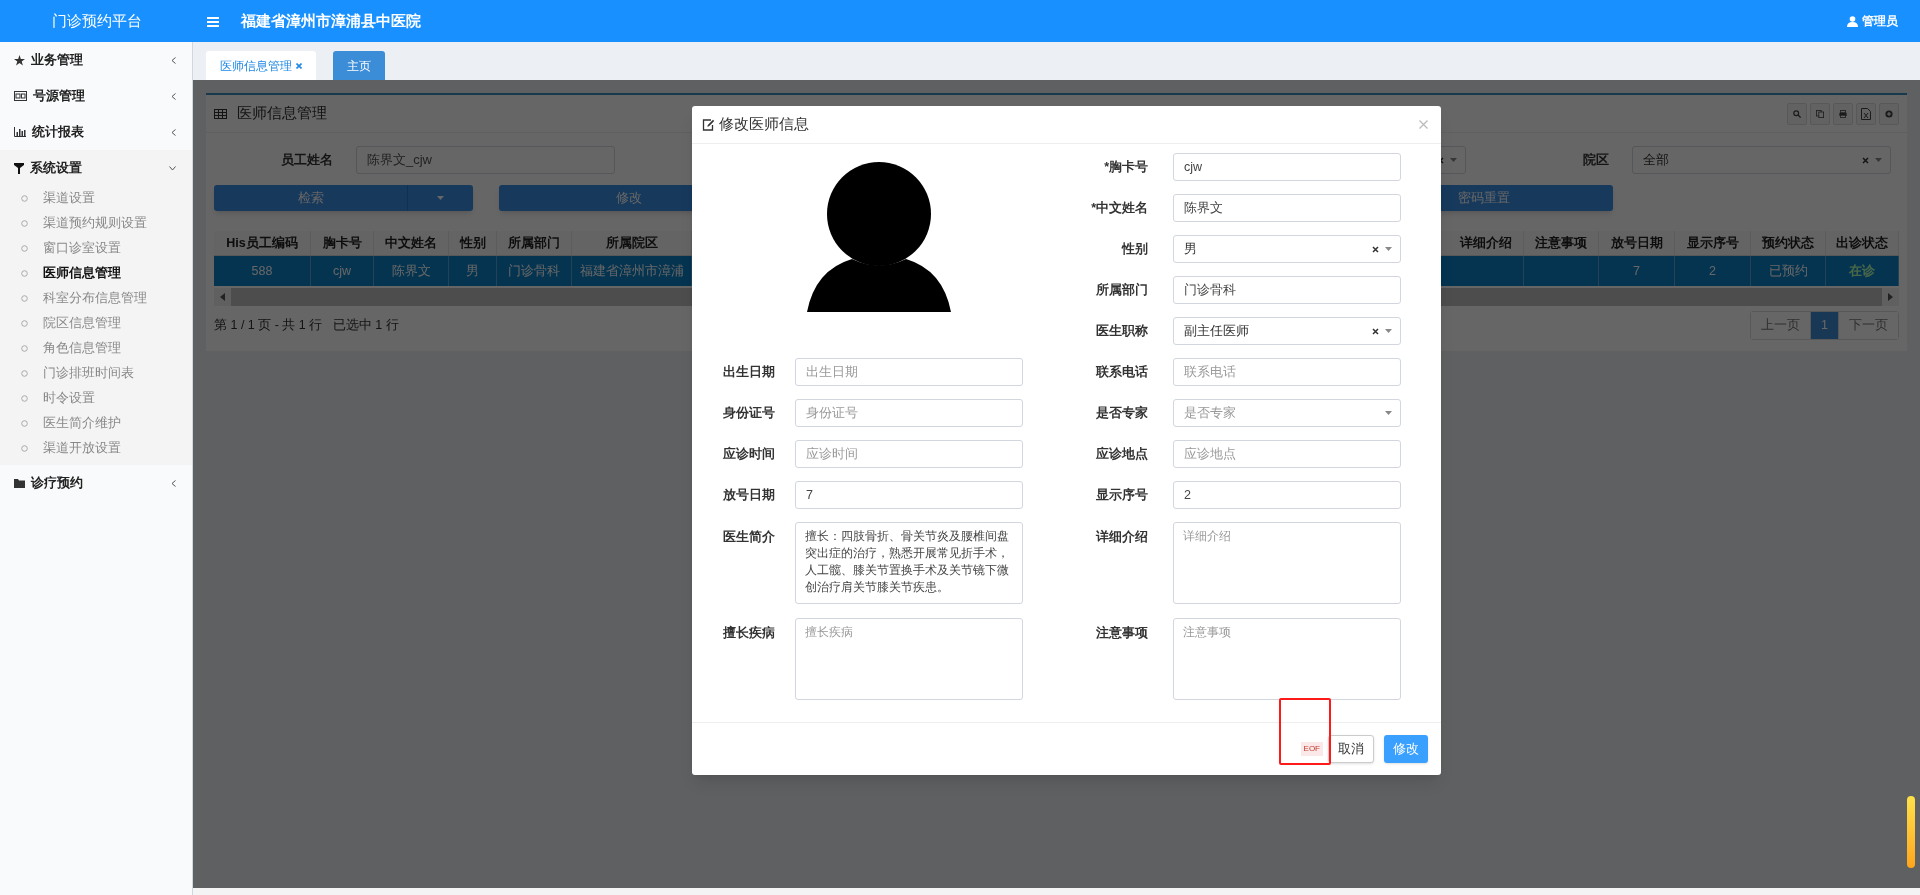 The width and height of the screenshot is (1920, 895). What do you see at coordinates (749, 633) in the screenshot?
I see `field-label: 擅长疾病` at bounding box center [749, 633].